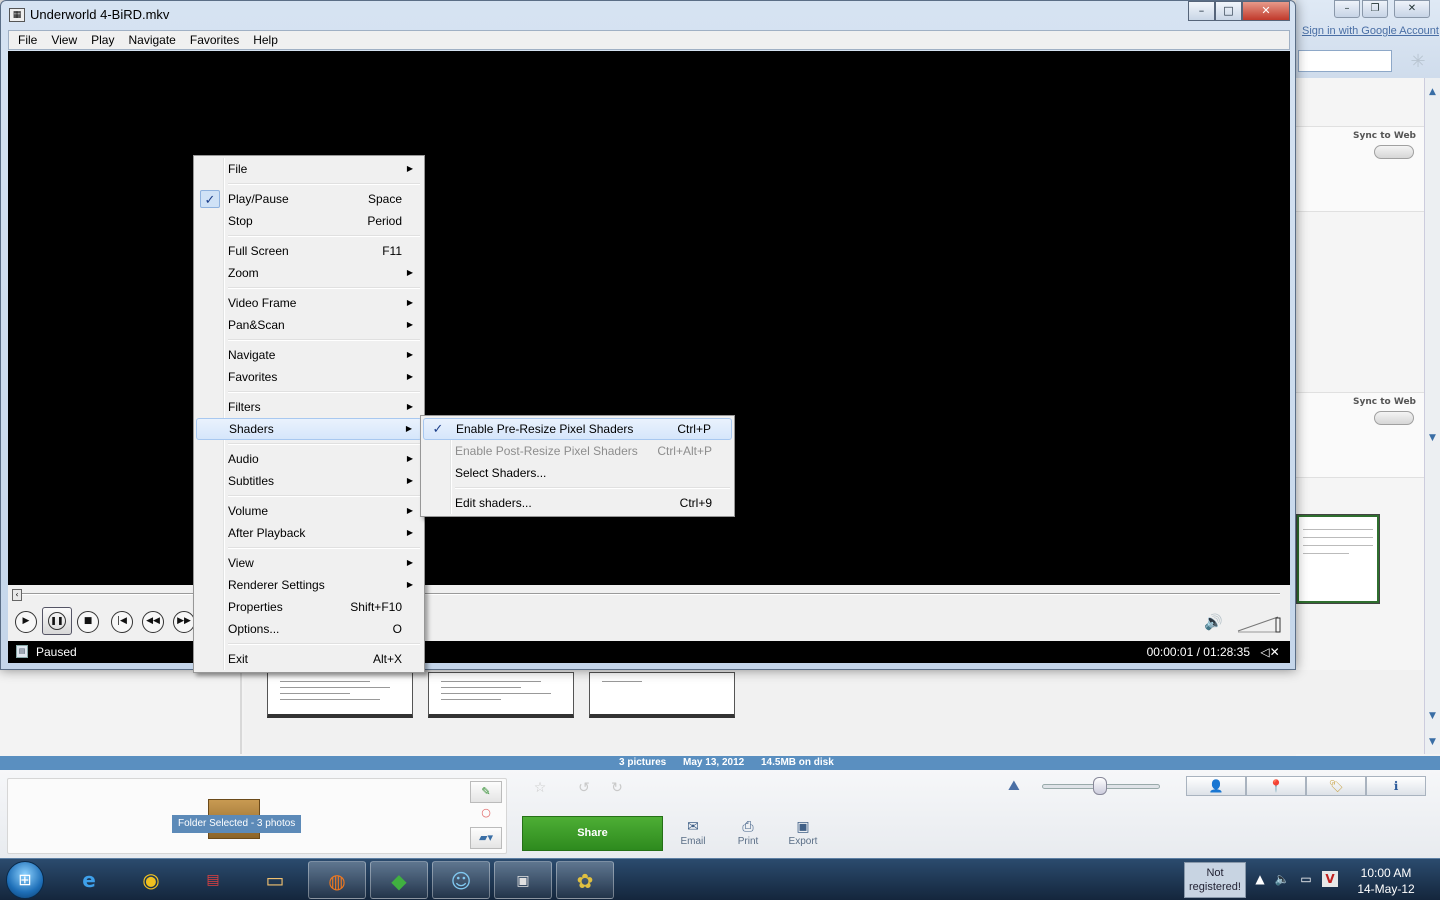 Image resolution: width=1440 pixels, height=900 pixels. I want to click on menu-favorites: Favorites, so click(214, 40).